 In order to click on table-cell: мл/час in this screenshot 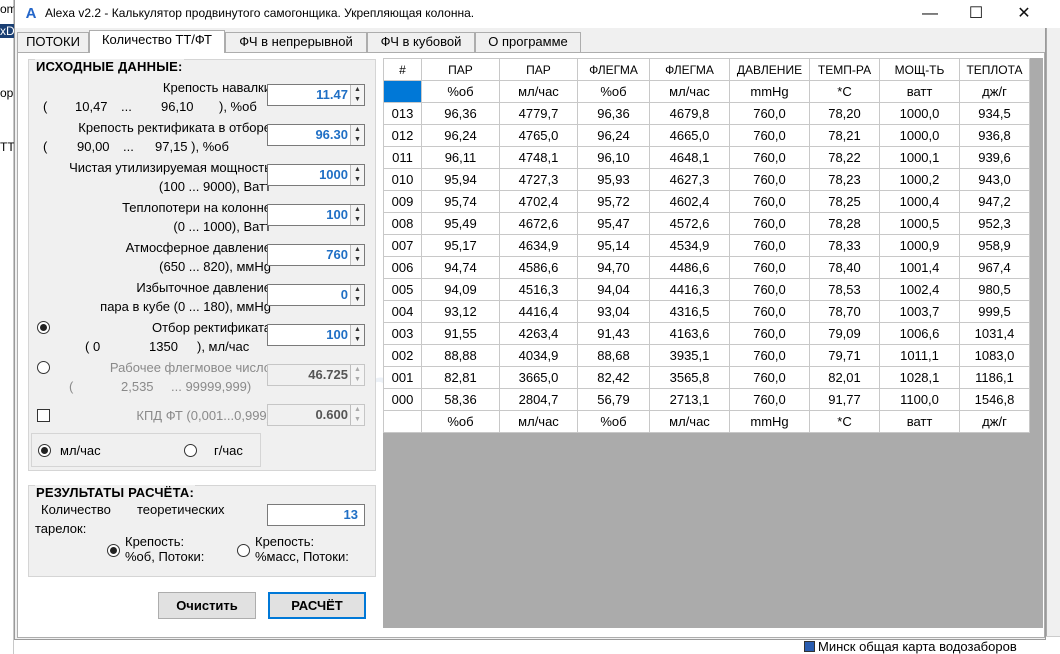, I will do `click(538, 421)`.